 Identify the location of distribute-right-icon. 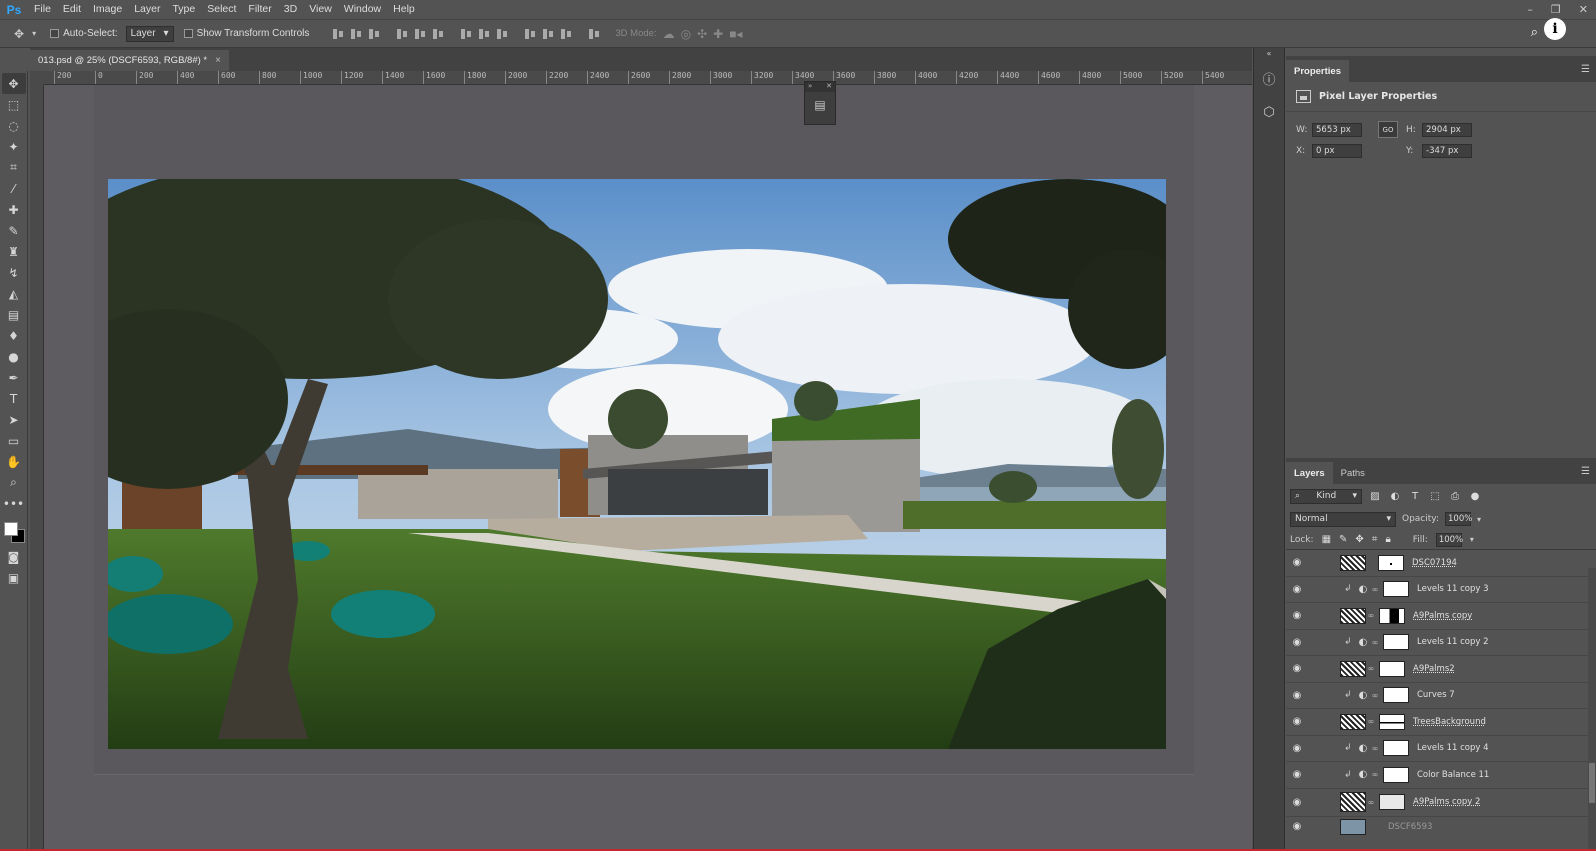
(566, 34).